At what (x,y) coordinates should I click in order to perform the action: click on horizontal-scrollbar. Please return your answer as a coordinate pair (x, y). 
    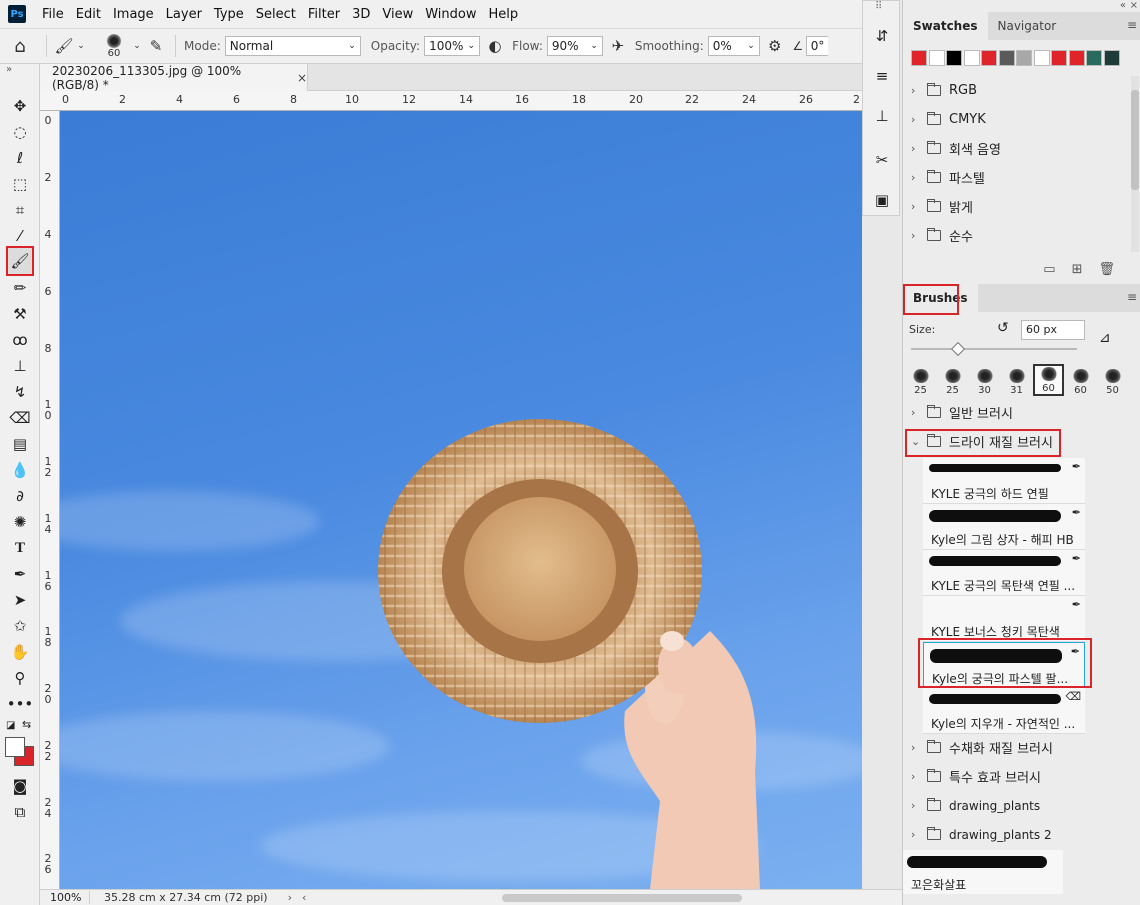
    Looking at the image, I should click on (622, 898).